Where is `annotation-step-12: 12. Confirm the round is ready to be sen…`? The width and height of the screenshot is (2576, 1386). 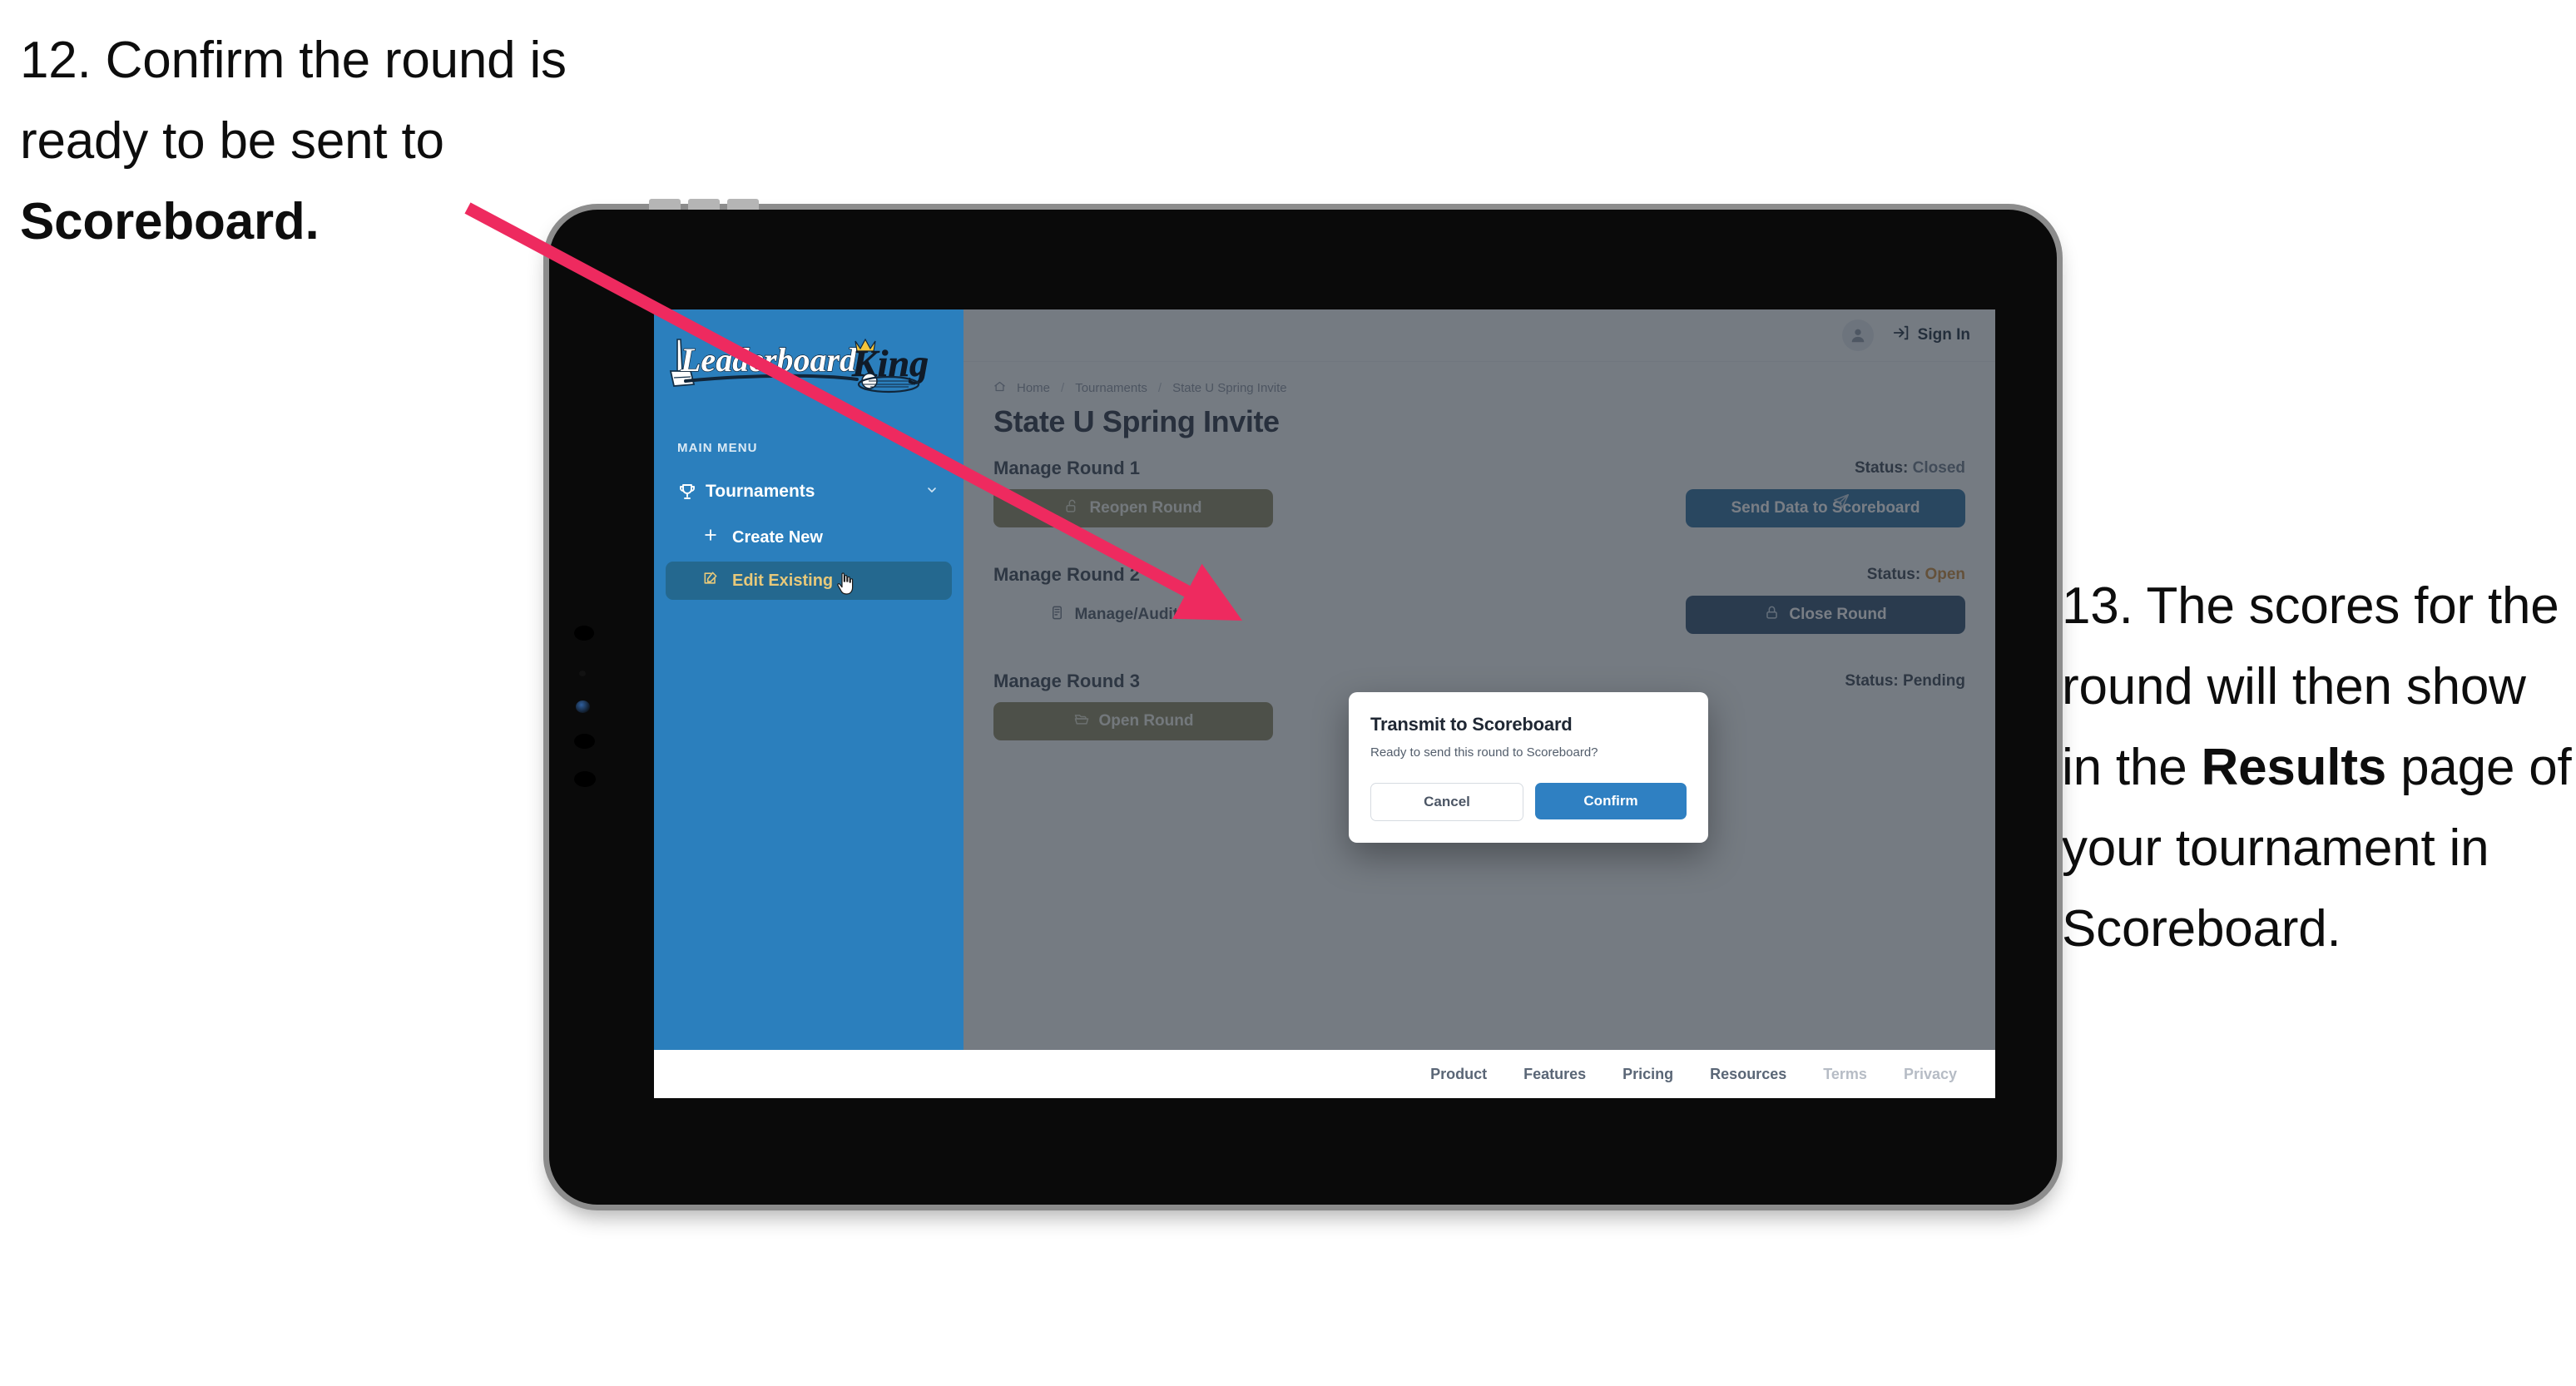 annotation-step-12: 12. Confirm the round is ready to be sen… is located at coordinates (336, 141).